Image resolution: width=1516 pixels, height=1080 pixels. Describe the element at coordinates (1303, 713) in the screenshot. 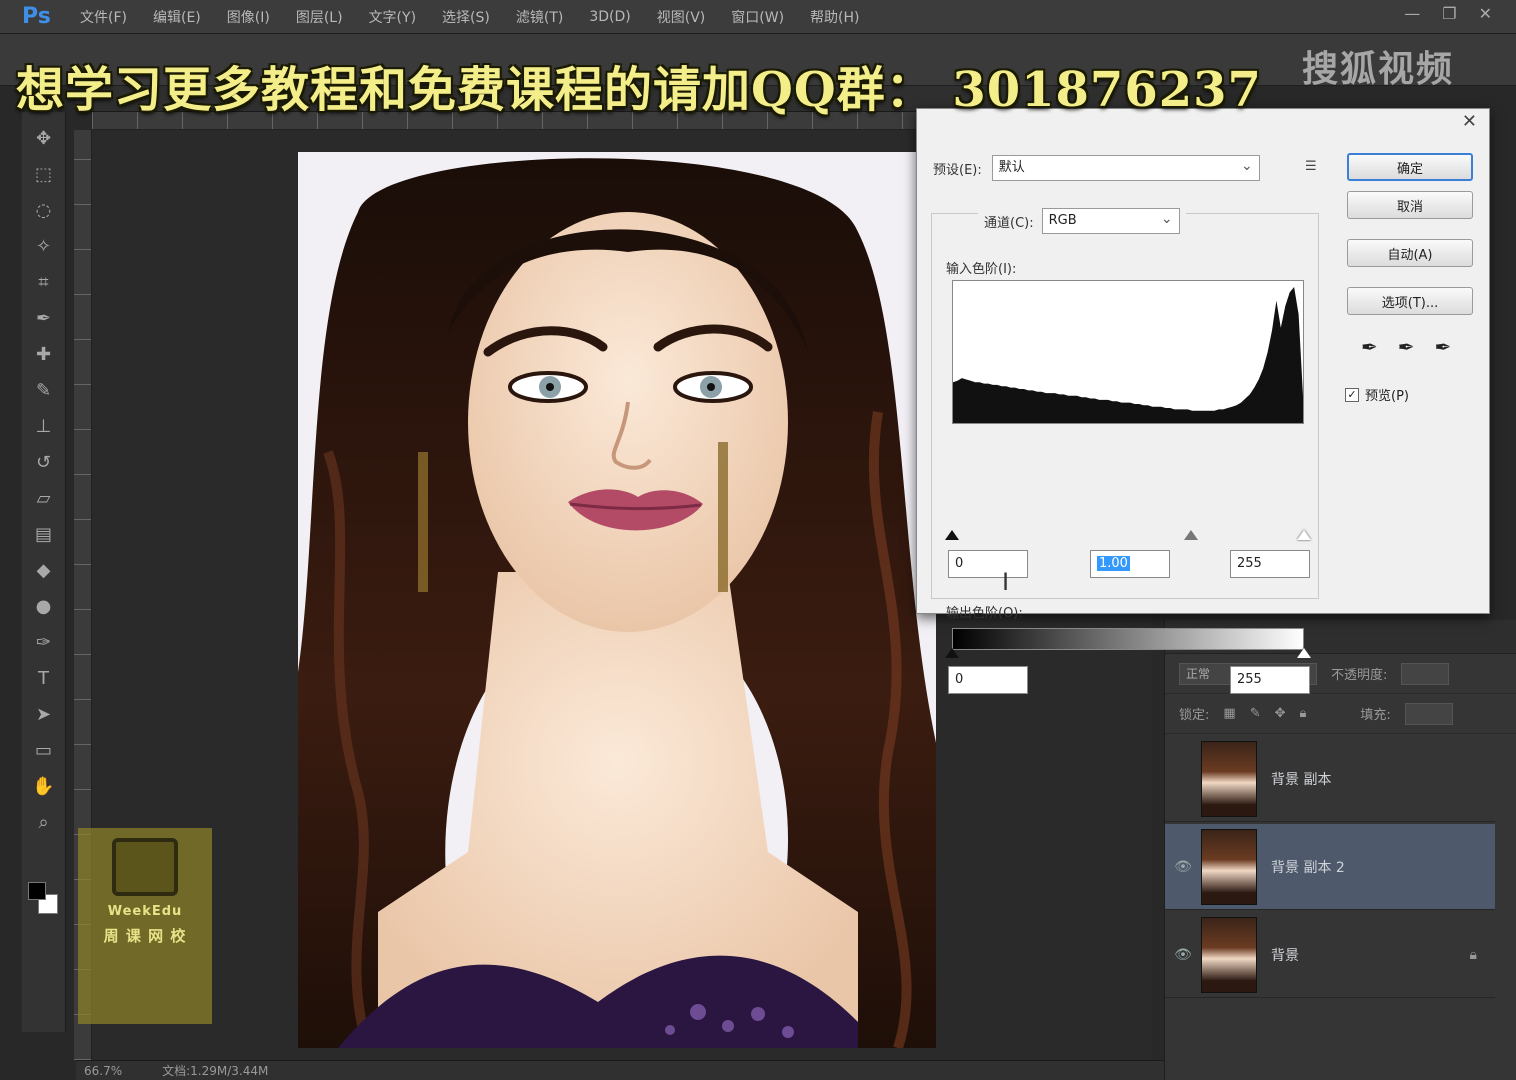

I see `lock-all-icon: 🔒︎` at that location.